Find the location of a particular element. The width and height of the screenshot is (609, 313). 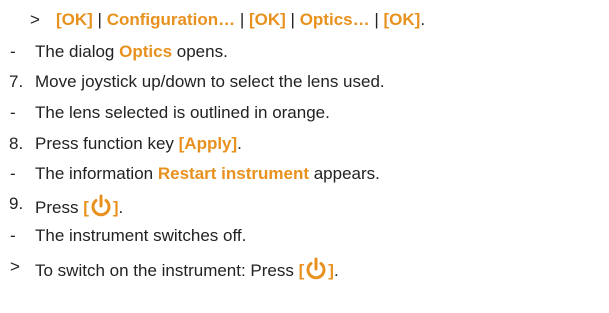

list-item: The dialog Optics opens. is located at coordinates (131, 52).